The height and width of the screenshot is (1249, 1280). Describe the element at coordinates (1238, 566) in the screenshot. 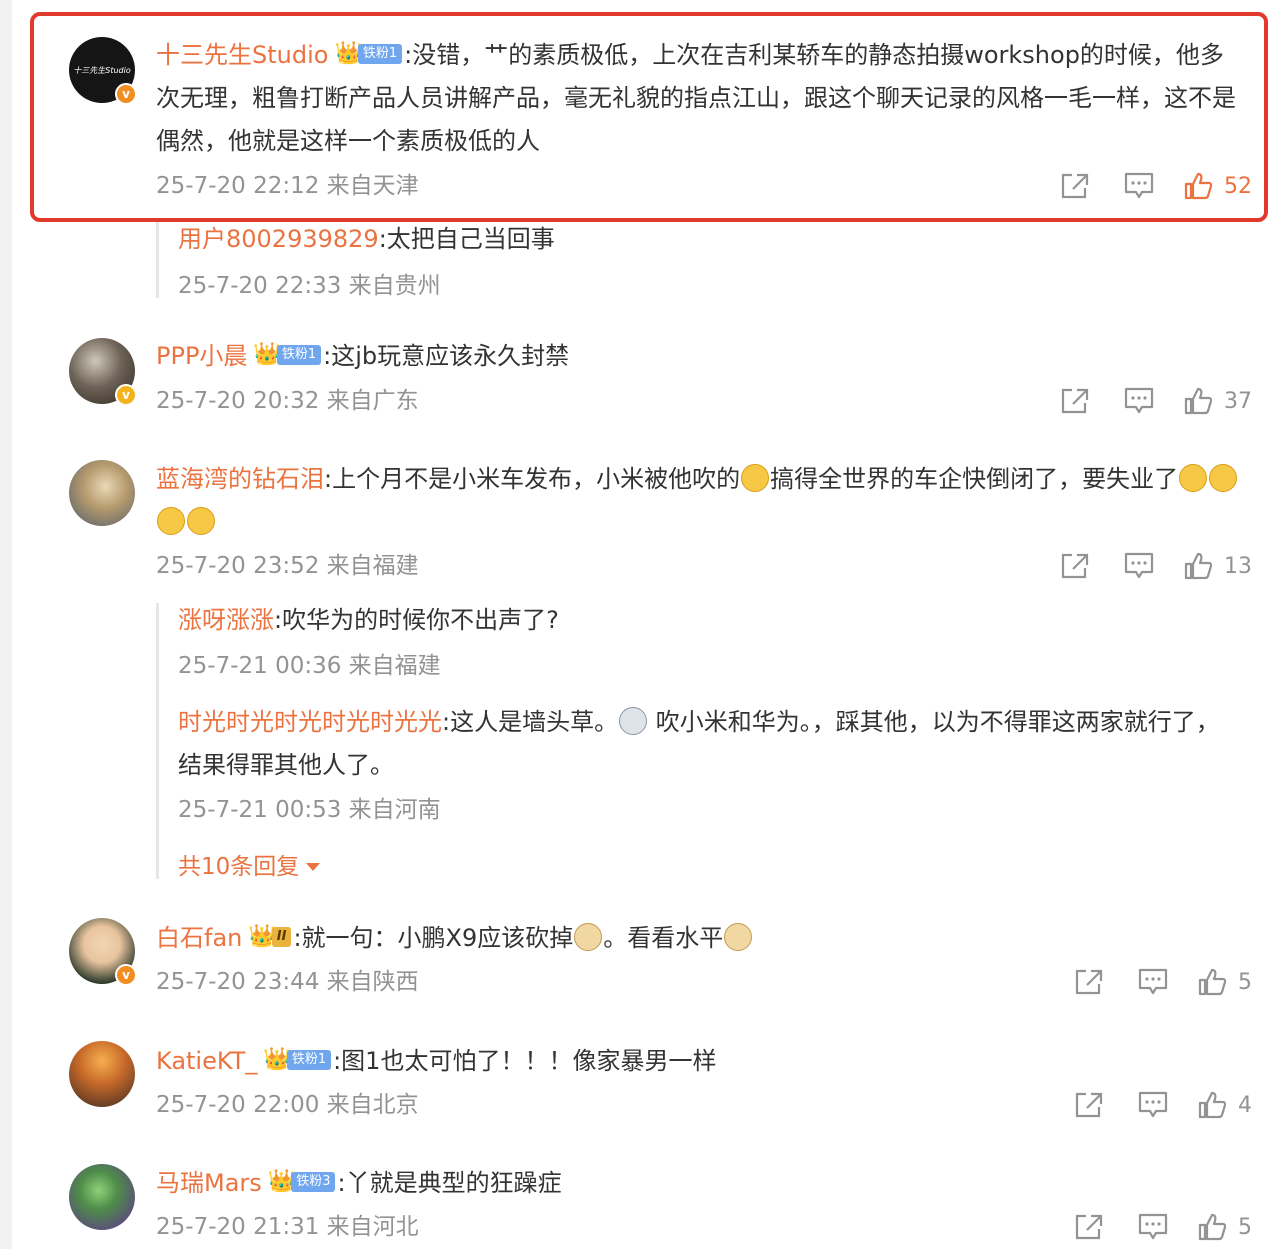

I see `like-count: 13` at that location.